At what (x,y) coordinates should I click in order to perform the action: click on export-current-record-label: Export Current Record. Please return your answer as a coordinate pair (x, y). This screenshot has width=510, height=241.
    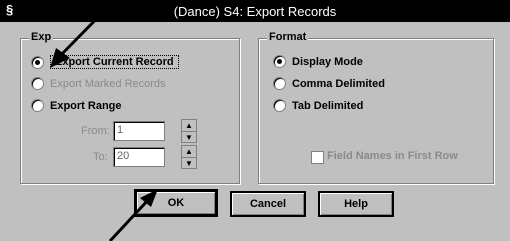
    Looking at the image, I should click on (114, 62).